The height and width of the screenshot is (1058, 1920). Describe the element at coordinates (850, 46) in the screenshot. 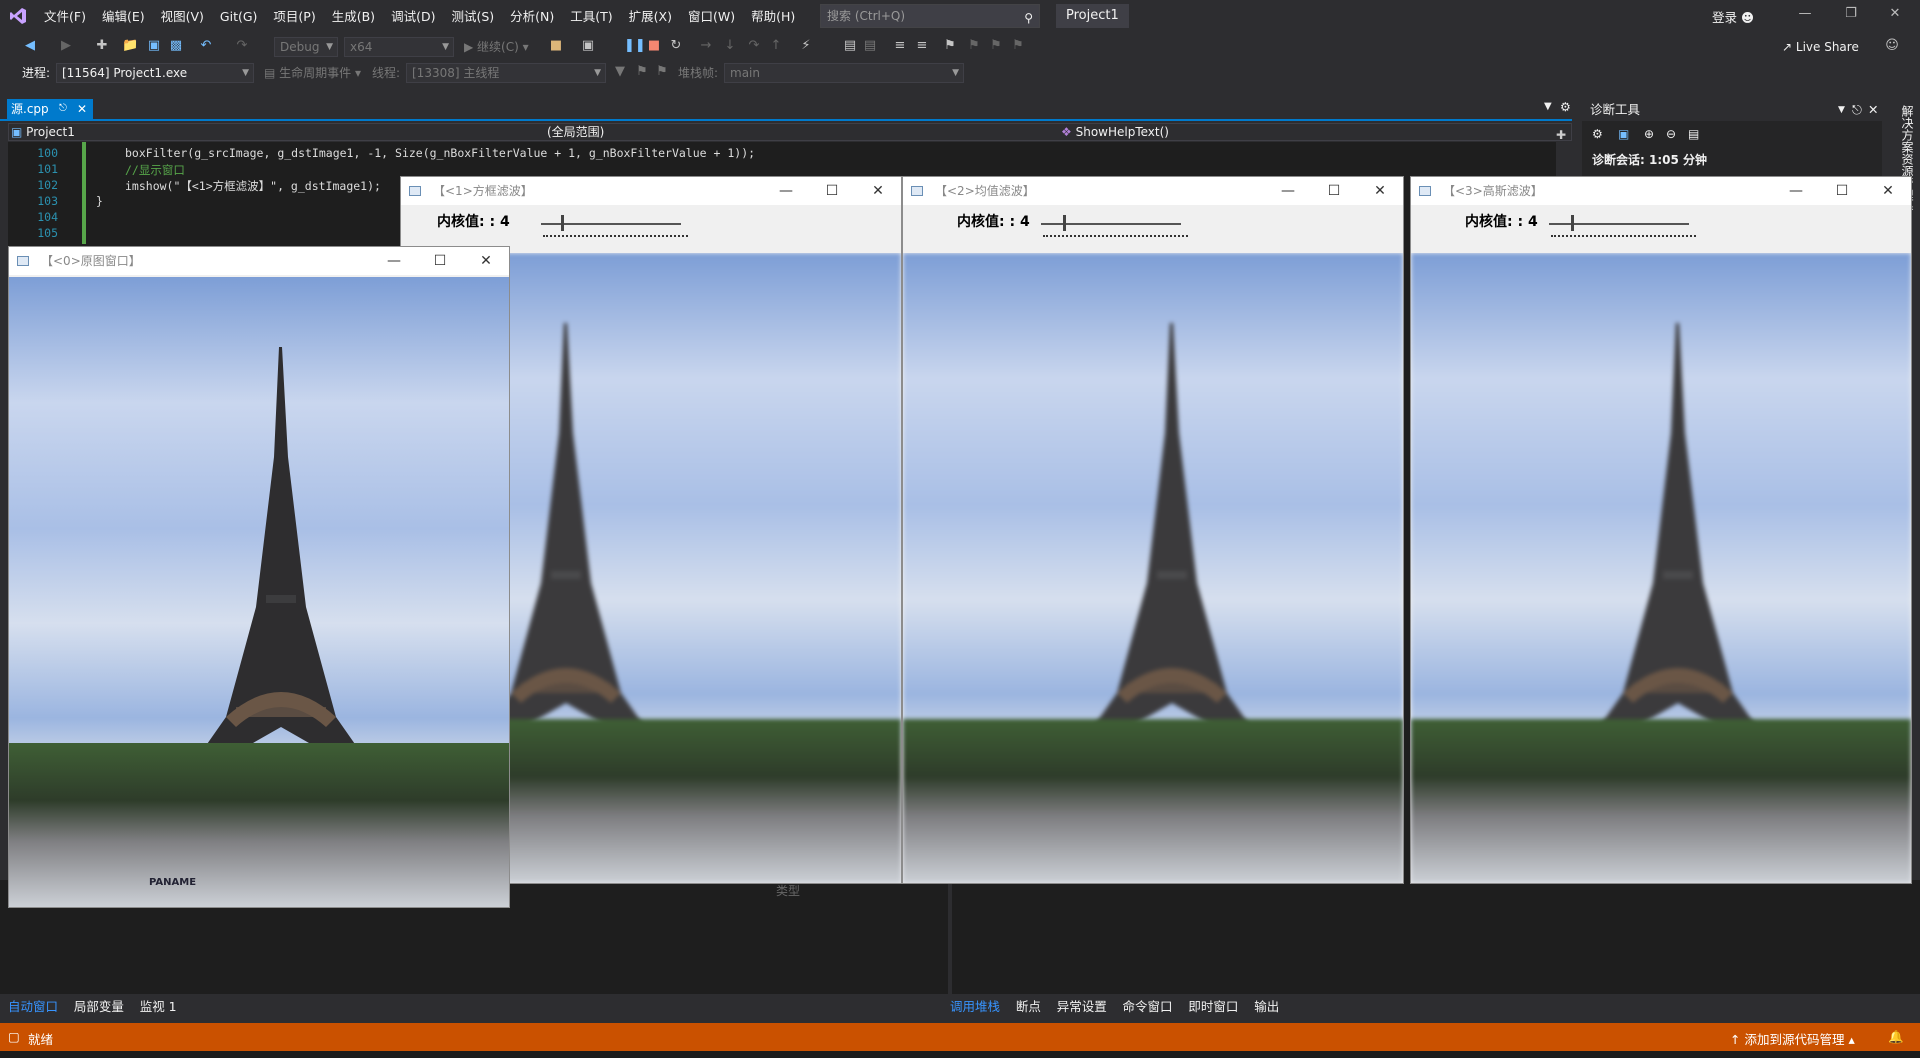

I see `breakpoints-icon: ▤` at that location.